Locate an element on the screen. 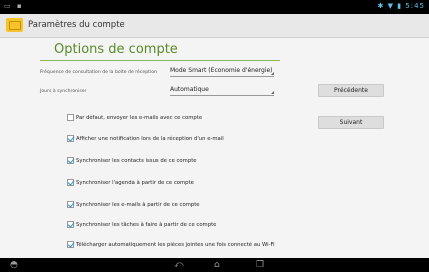 The height and width of the screenshot is (272, 429). previous-button: Précédente is located at coordinates (351, 90).